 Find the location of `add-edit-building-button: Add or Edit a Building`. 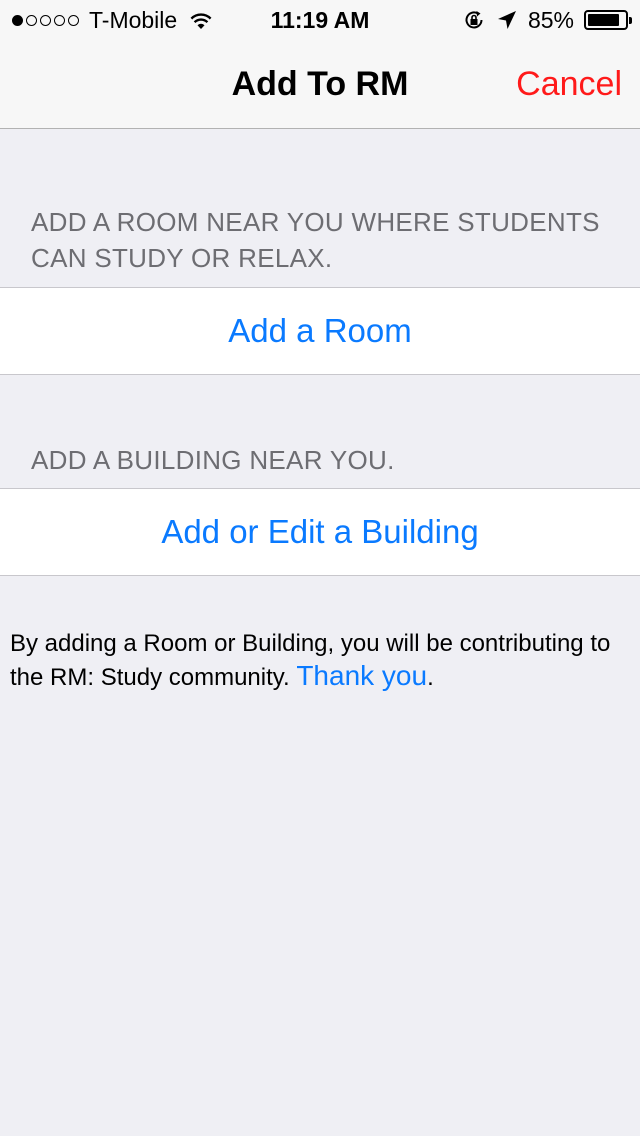

add-edit-building-button: Add or Edit a Building is located at coordinates (320, 532).